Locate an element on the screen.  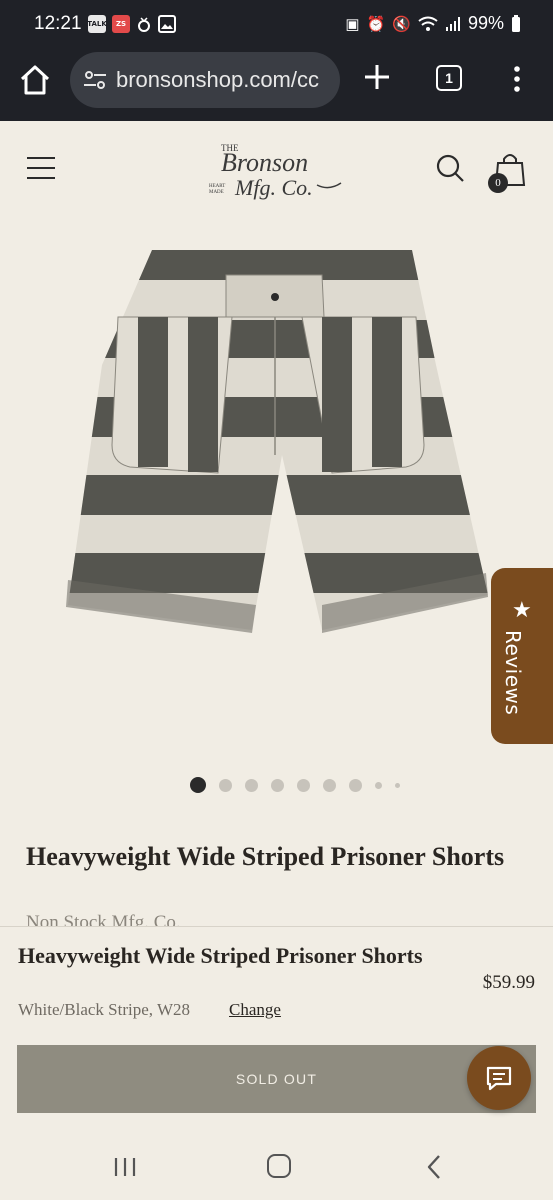
bronson-logo: THE Bronson HEART MADE Mfg. Co. is located at coordinates (277, 168).